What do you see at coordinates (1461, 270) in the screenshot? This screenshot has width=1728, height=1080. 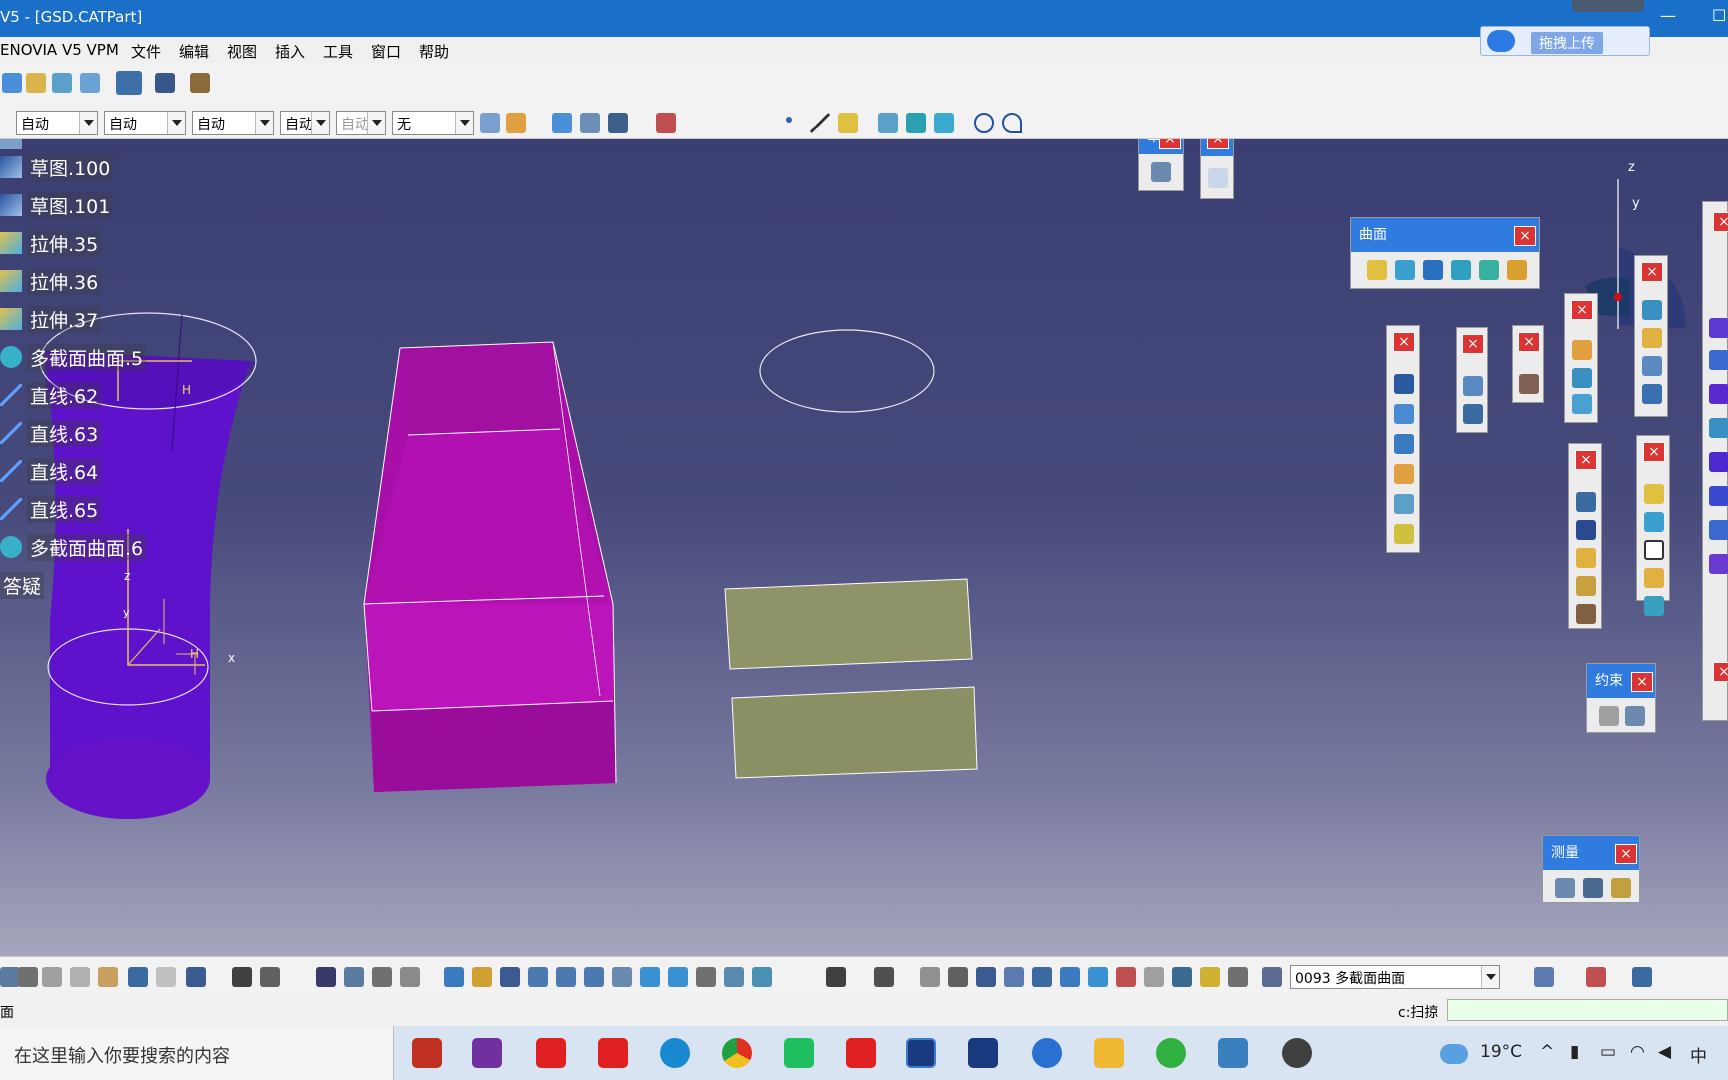 I see `sweep-surface-icon` at bounding box center [1461, 270].